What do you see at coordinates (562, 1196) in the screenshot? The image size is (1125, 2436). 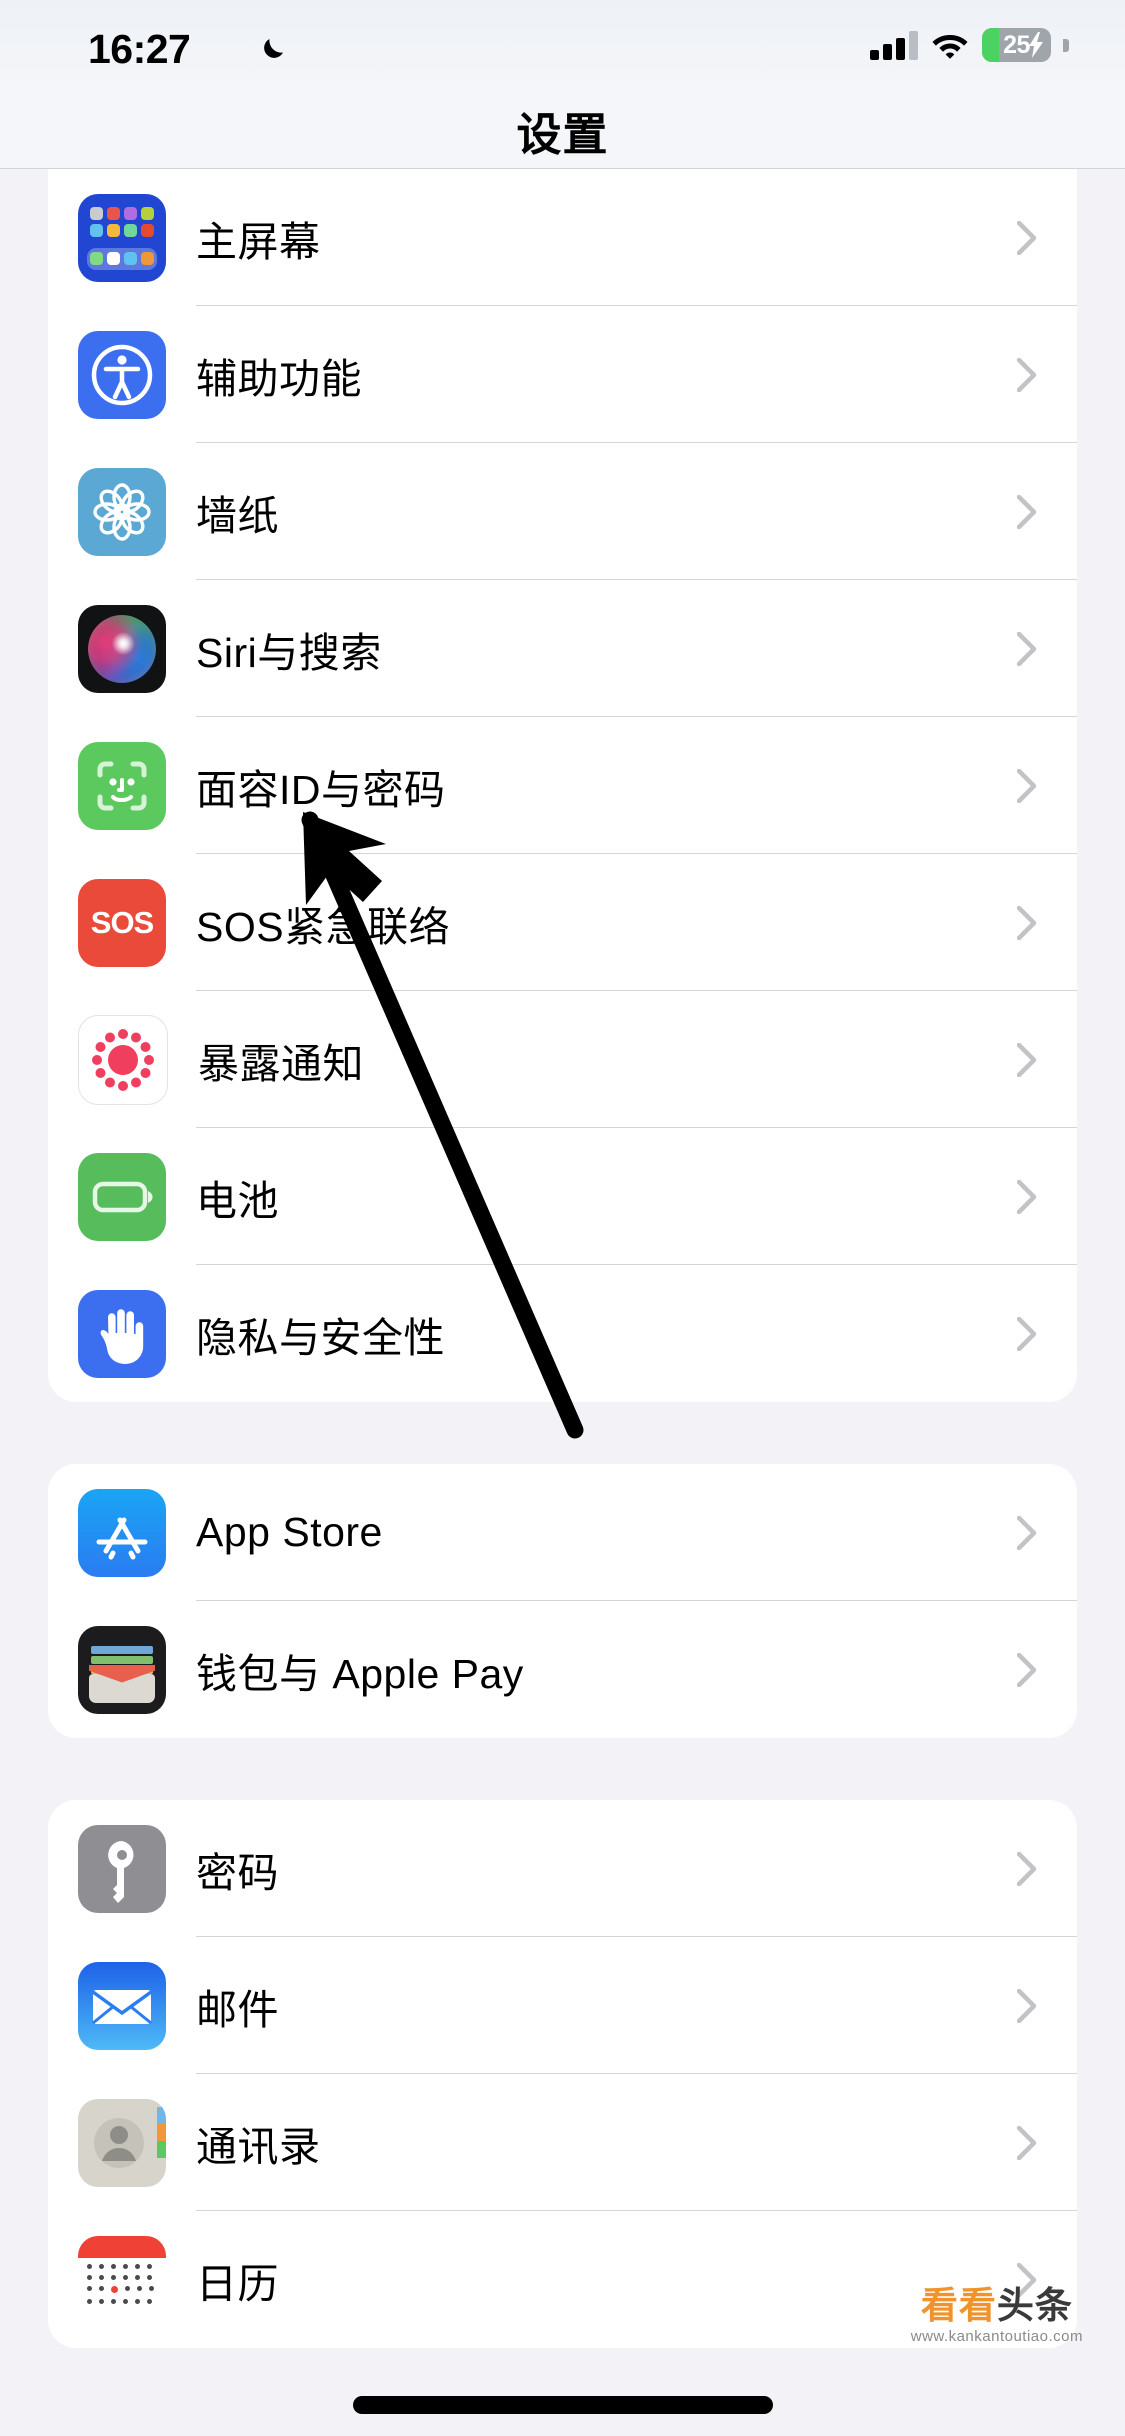 I see `settings-row-battery: 电池` at bounding box center [562, 1196].